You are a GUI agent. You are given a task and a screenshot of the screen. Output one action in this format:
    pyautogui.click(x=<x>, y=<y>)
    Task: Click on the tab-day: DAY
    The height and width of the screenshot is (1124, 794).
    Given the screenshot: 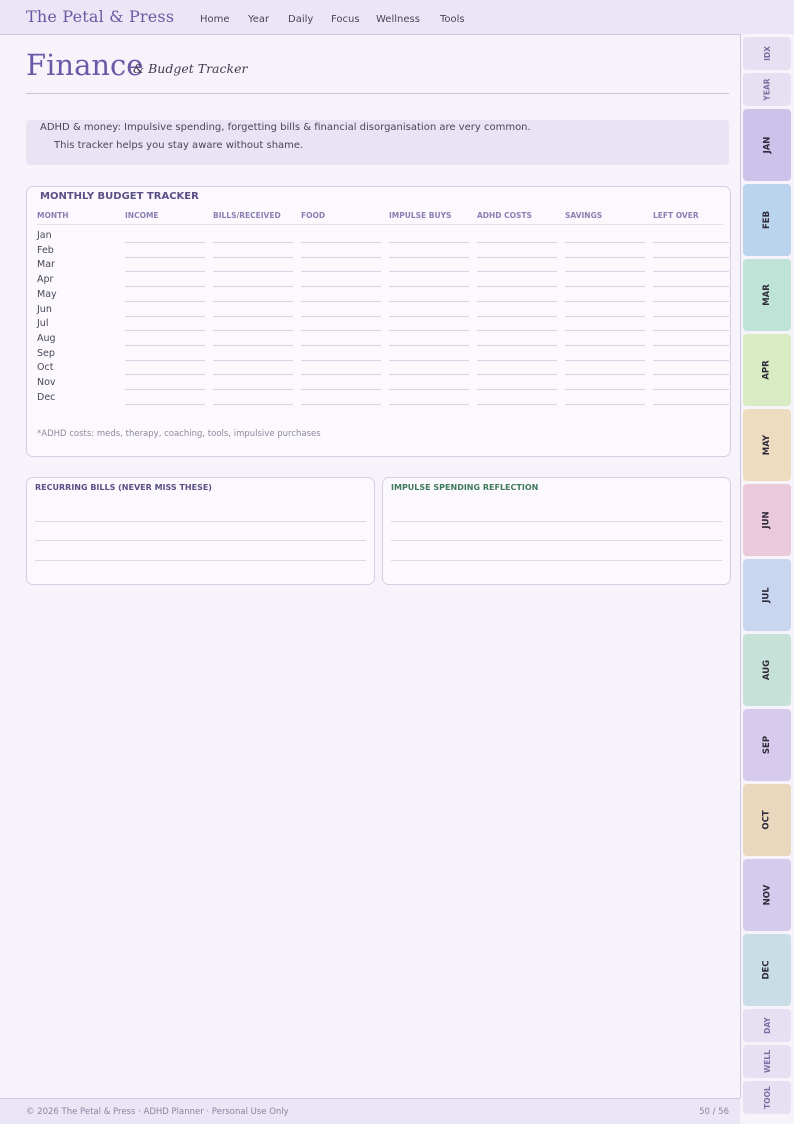 What is the action you would take?
    pyautogui.click(x=767, y=1025)
    